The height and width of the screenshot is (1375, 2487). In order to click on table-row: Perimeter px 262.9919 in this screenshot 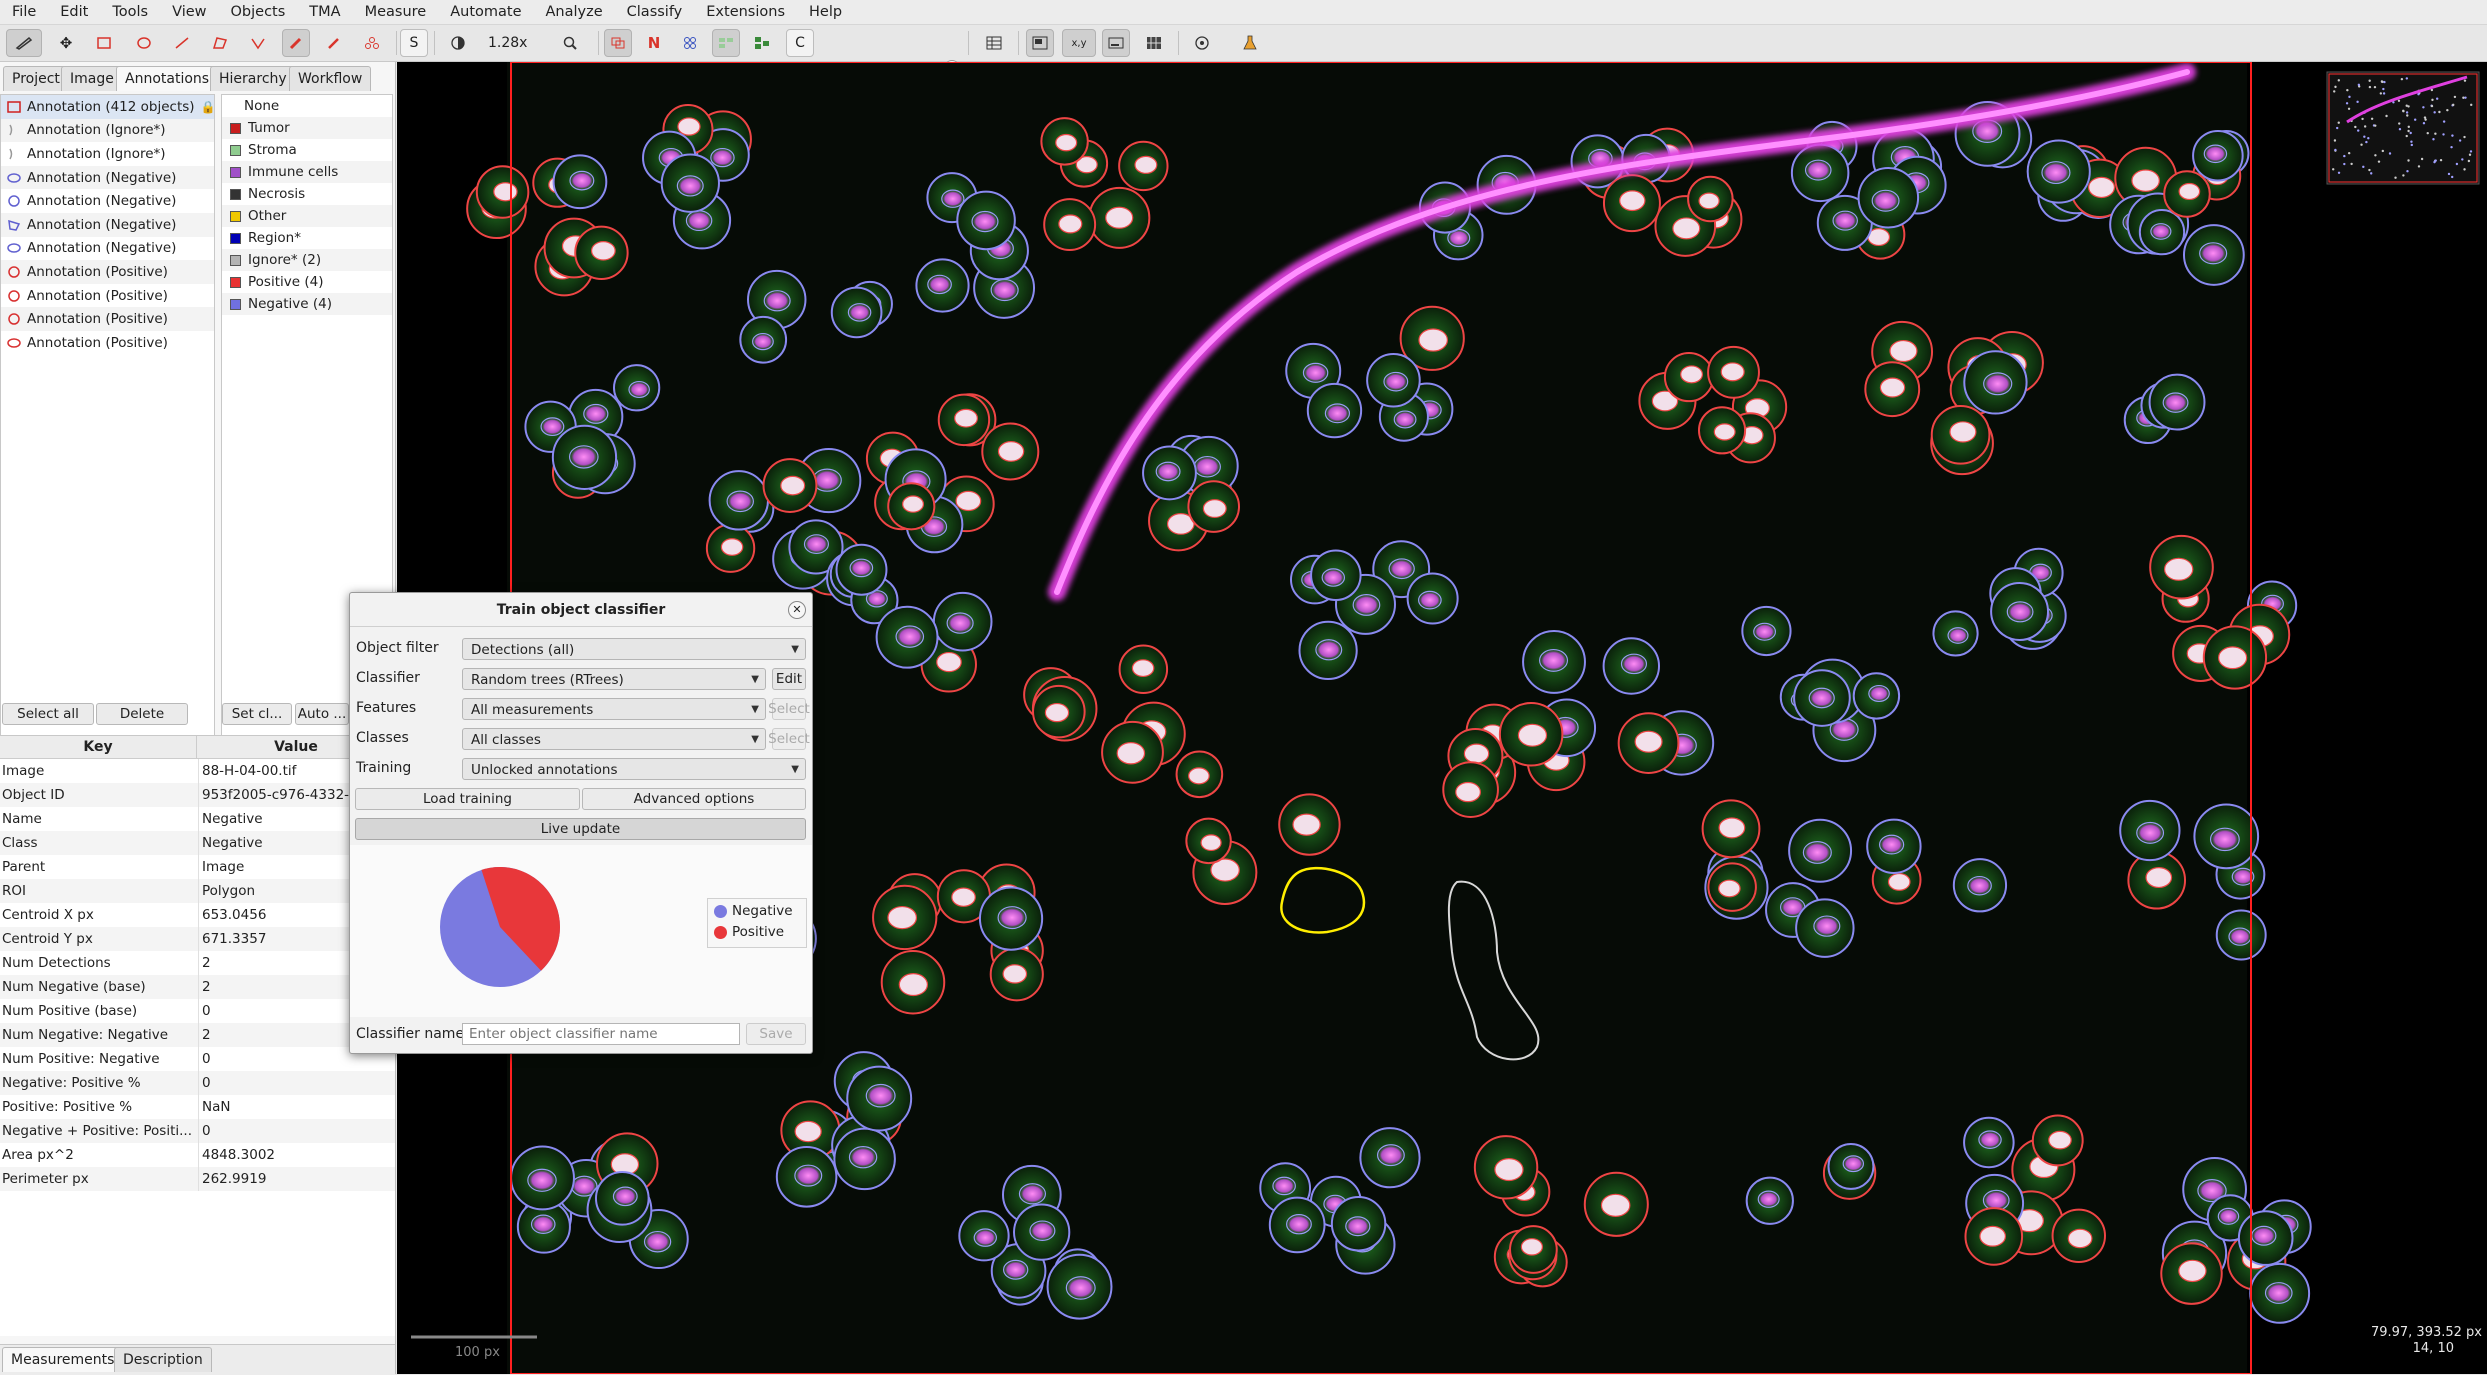, I will do `click(197, 1179)`.